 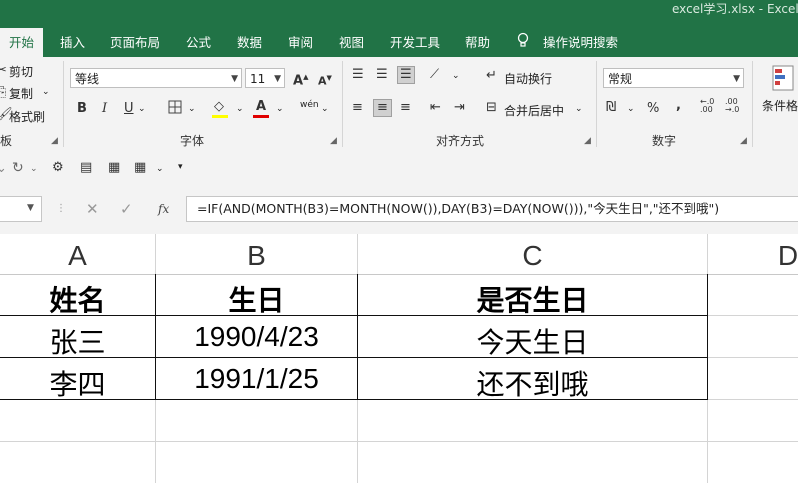 What do you see at coordinates (6, 141) in the screenshot?
I see `clipboard-group-label: 板` at bounding box center [6, 141].